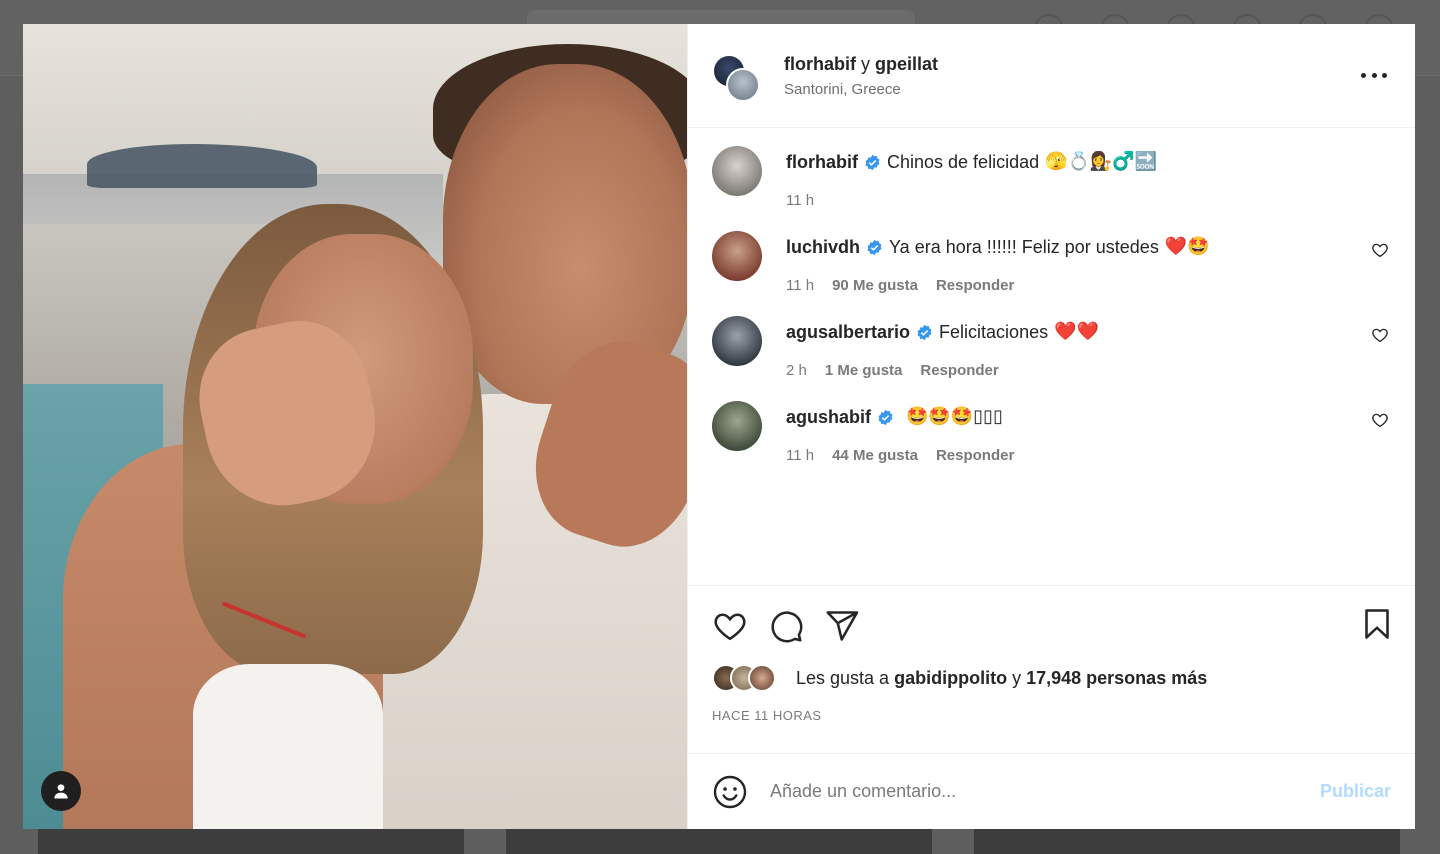 Image resolution: width=1440 pixels, height=854 pixels. What do you see at coordinates (786, 626) in the screenshot?
I see `comment-icon` at bounding box center [786, 626].